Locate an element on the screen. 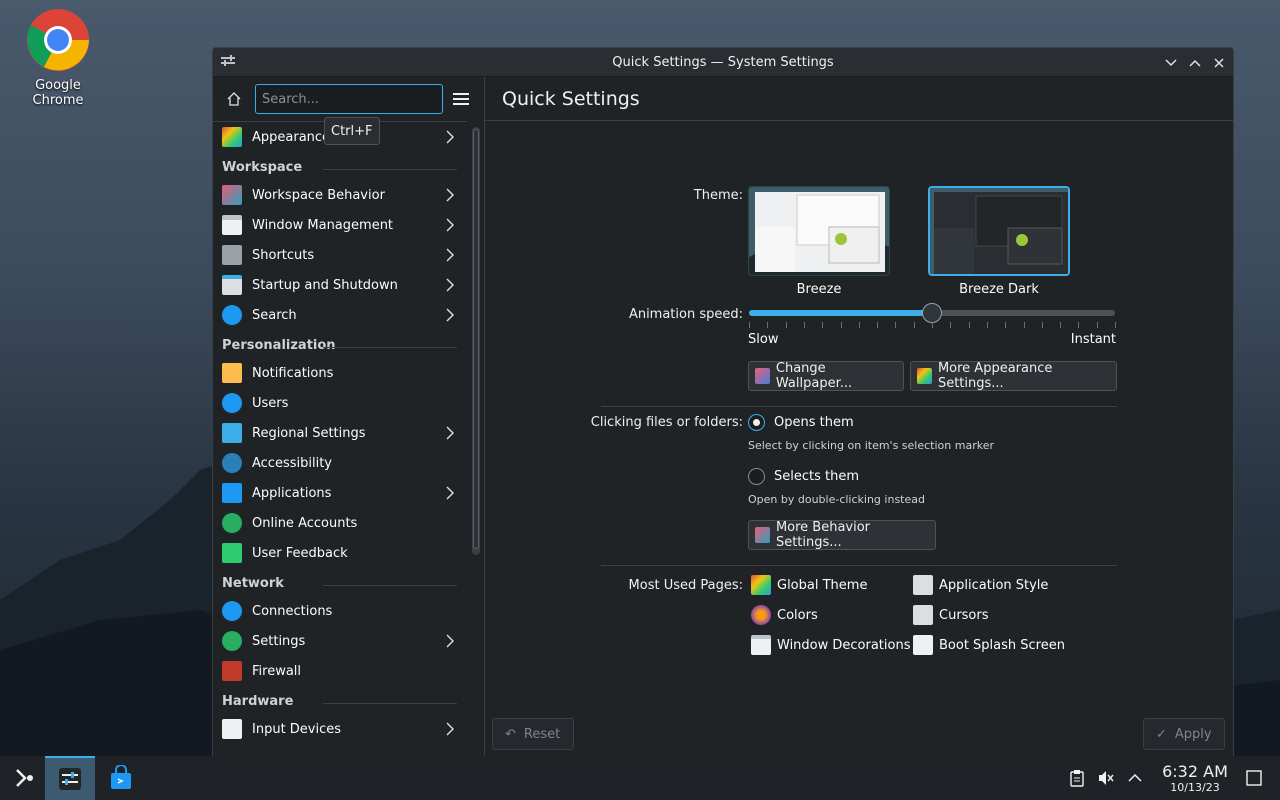  application-style-link: Application Style is located at coordinates (980, 585).